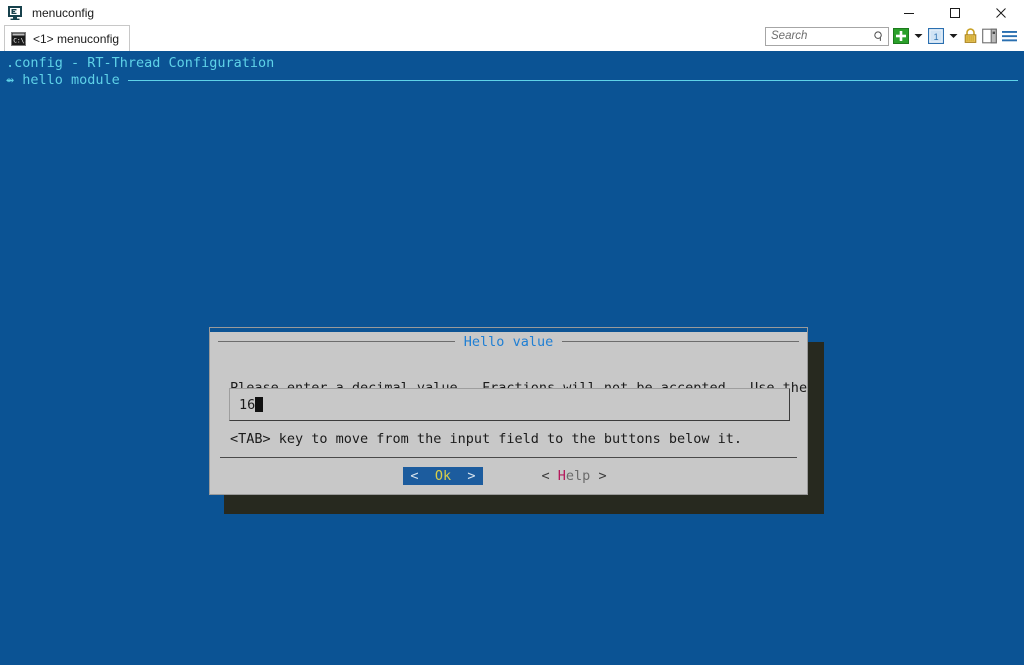 The width and height of the screenshot is (1024, 665). Describe the element at coordinates (427, 476) in the screenshot. I see `ok-gap-left` at that location.